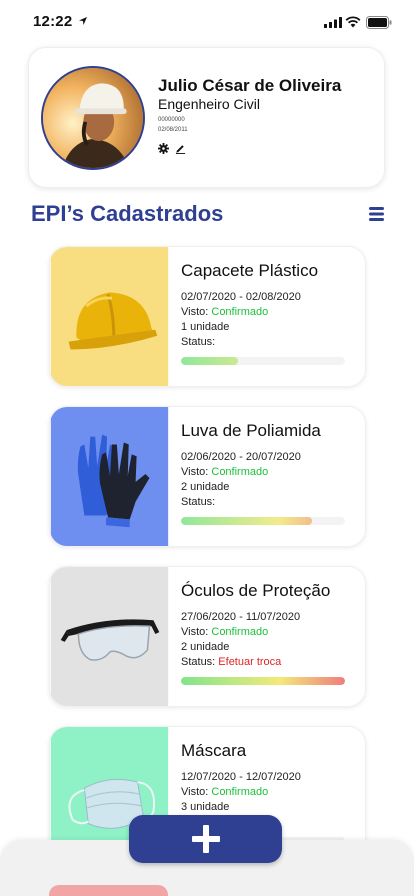  Describe the element at coordinates (241, 297) in the screenshot. I see `card-period: 02/07/2020 - 02/08/2020` at that location.